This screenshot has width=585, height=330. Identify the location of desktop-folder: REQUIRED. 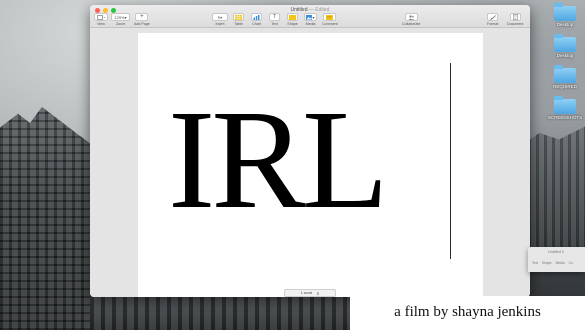
(565, 75).